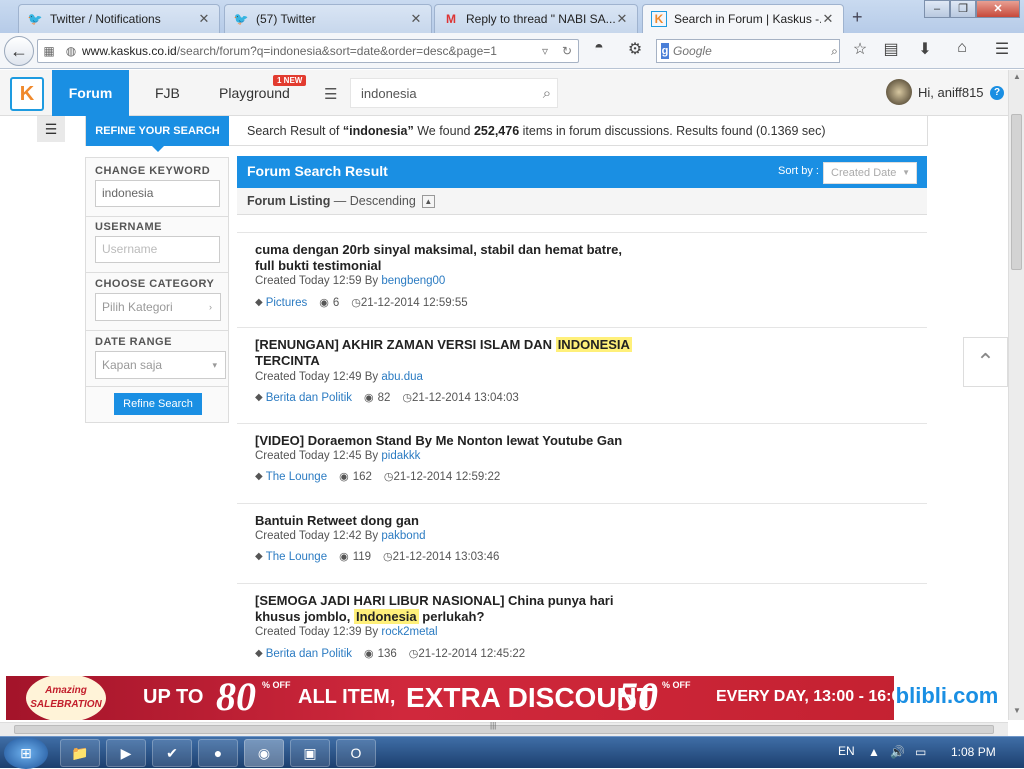 This screenshot has width=1024, height=769. Describe the element at coordinates (80, 753) in the screenshot. I see `explorer-icon: 📁` at that location.